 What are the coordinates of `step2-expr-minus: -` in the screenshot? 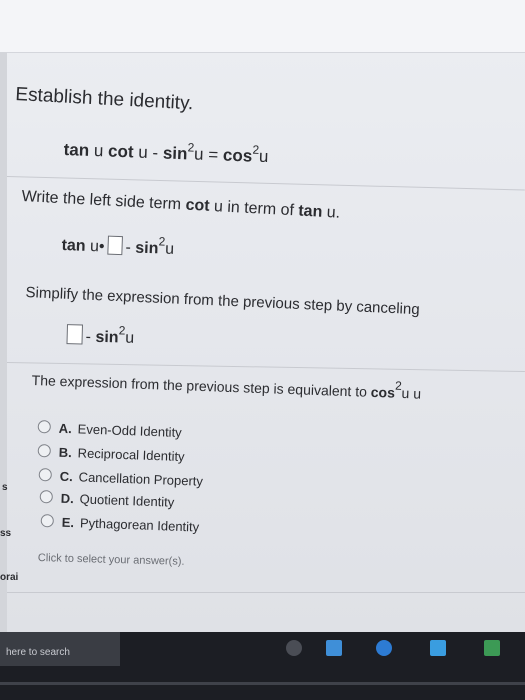 It's located at (88, 337).